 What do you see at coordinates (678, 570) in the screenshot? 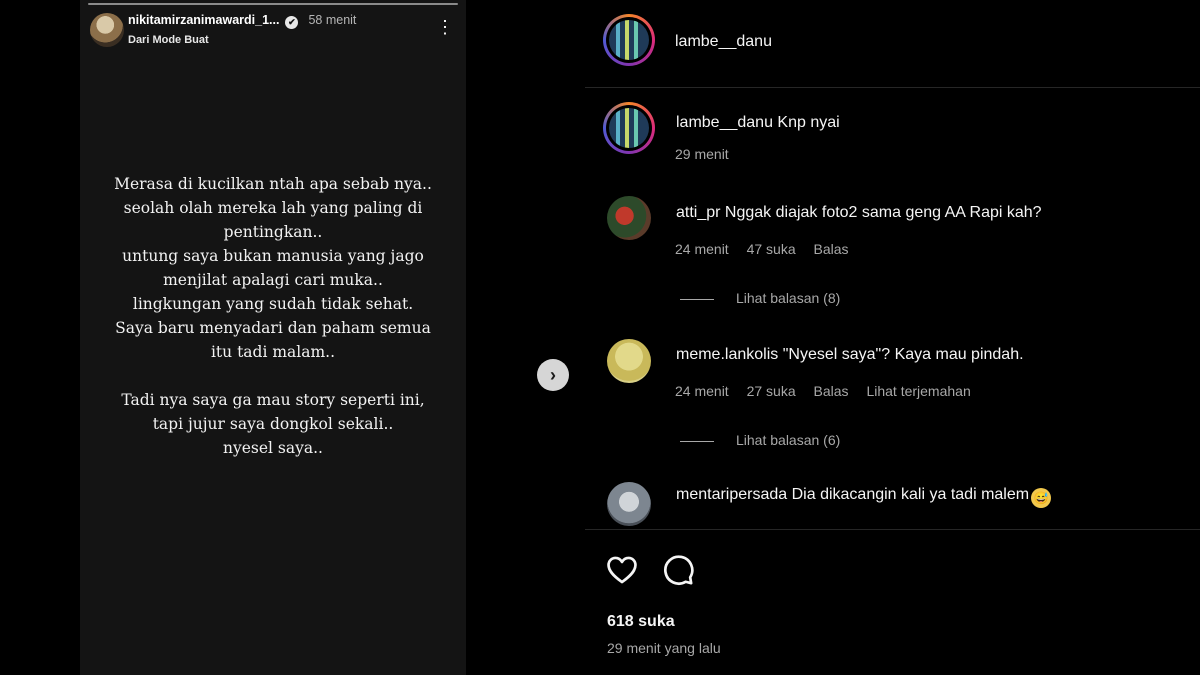
I see `comment-icon` at bounding box center [678, 570].